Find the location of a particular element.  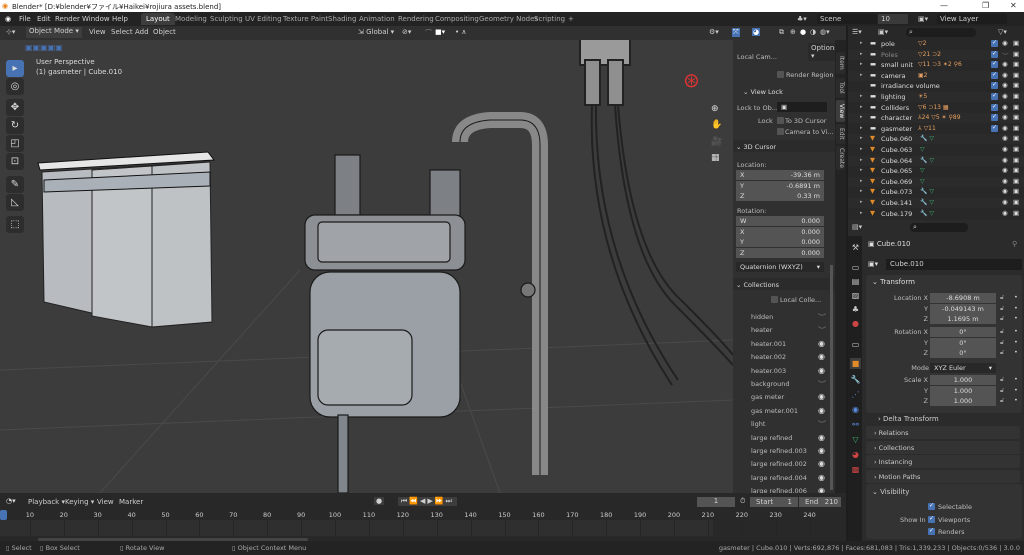

auto-keying-button: ● is located at coordinates (379, 501).